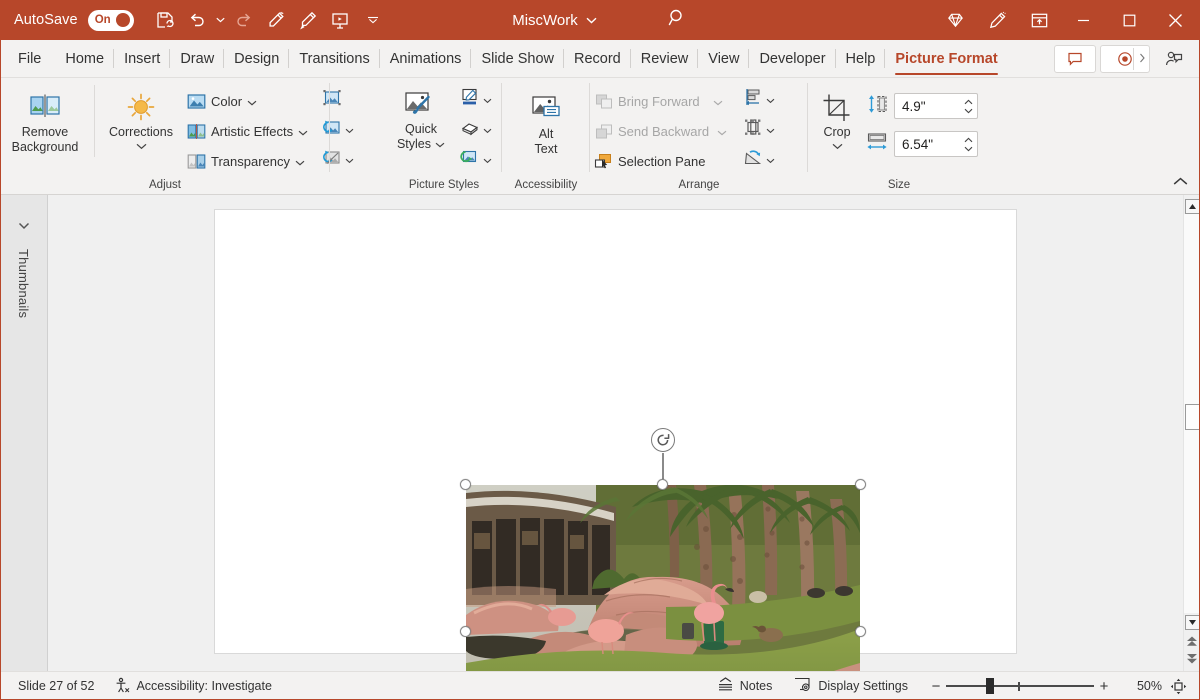 The width and height of the screenshot is (1200, 700). I want to click on minimize-icon, so click(1083, 20).